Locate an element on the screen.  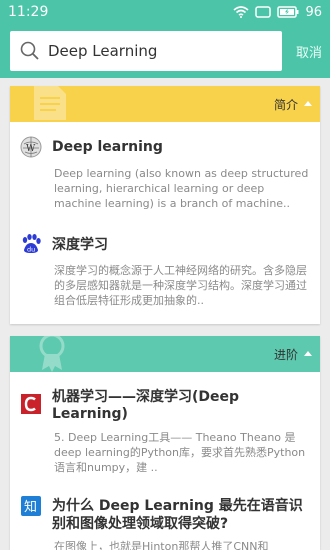
result-title: 机器学习——深度学习(Deep Learning) is located at coordinates (146, 405).